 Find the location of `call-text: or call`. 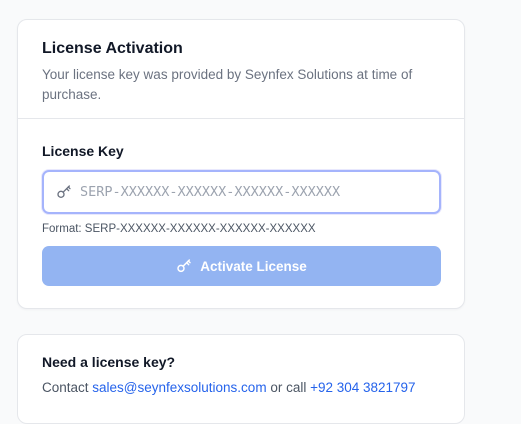

call-text: or call is located at coordinates (288, 387).